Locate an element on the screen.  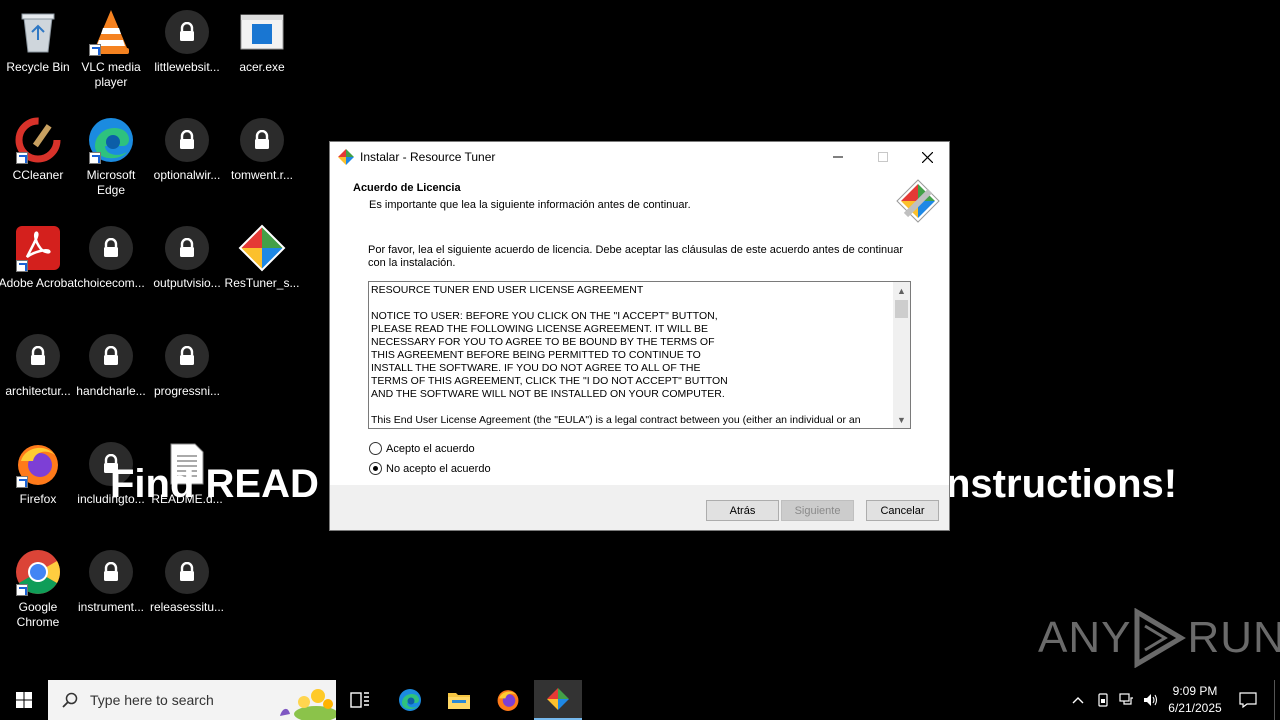
tray-volume-button is located at coordinates (1151, 700).